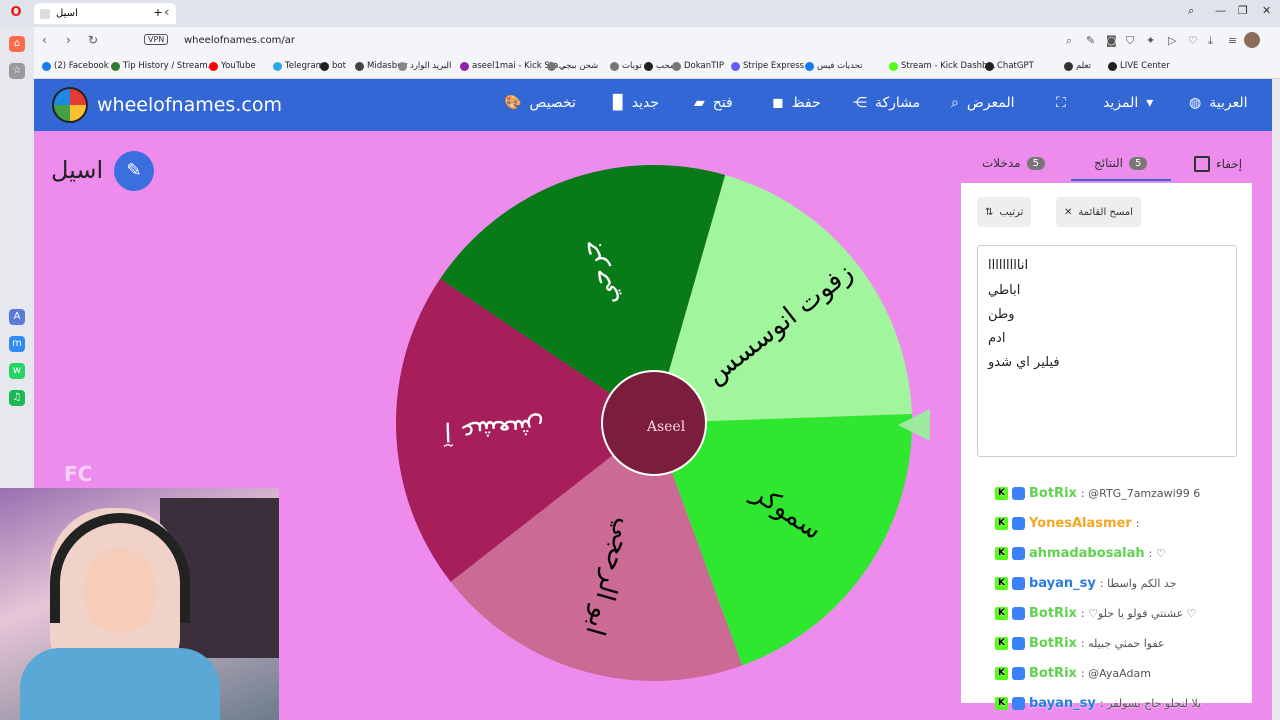  I want to click on shield-icon: ⛉, so click(1130, 41).